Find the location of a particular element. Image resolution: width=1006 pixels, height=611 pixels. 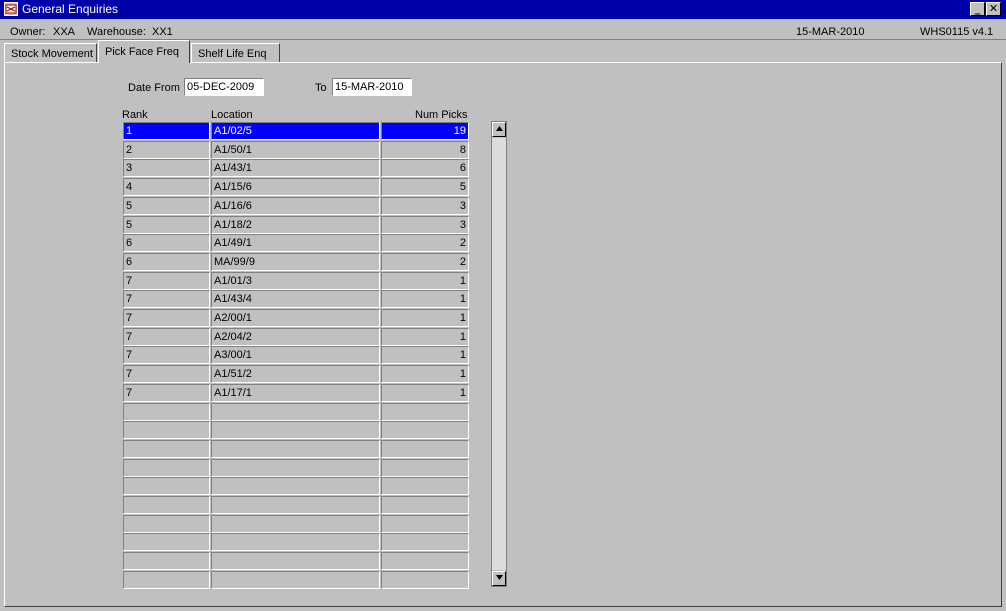

location-cell: A1/50/1 is located at coordinates (295, 149).